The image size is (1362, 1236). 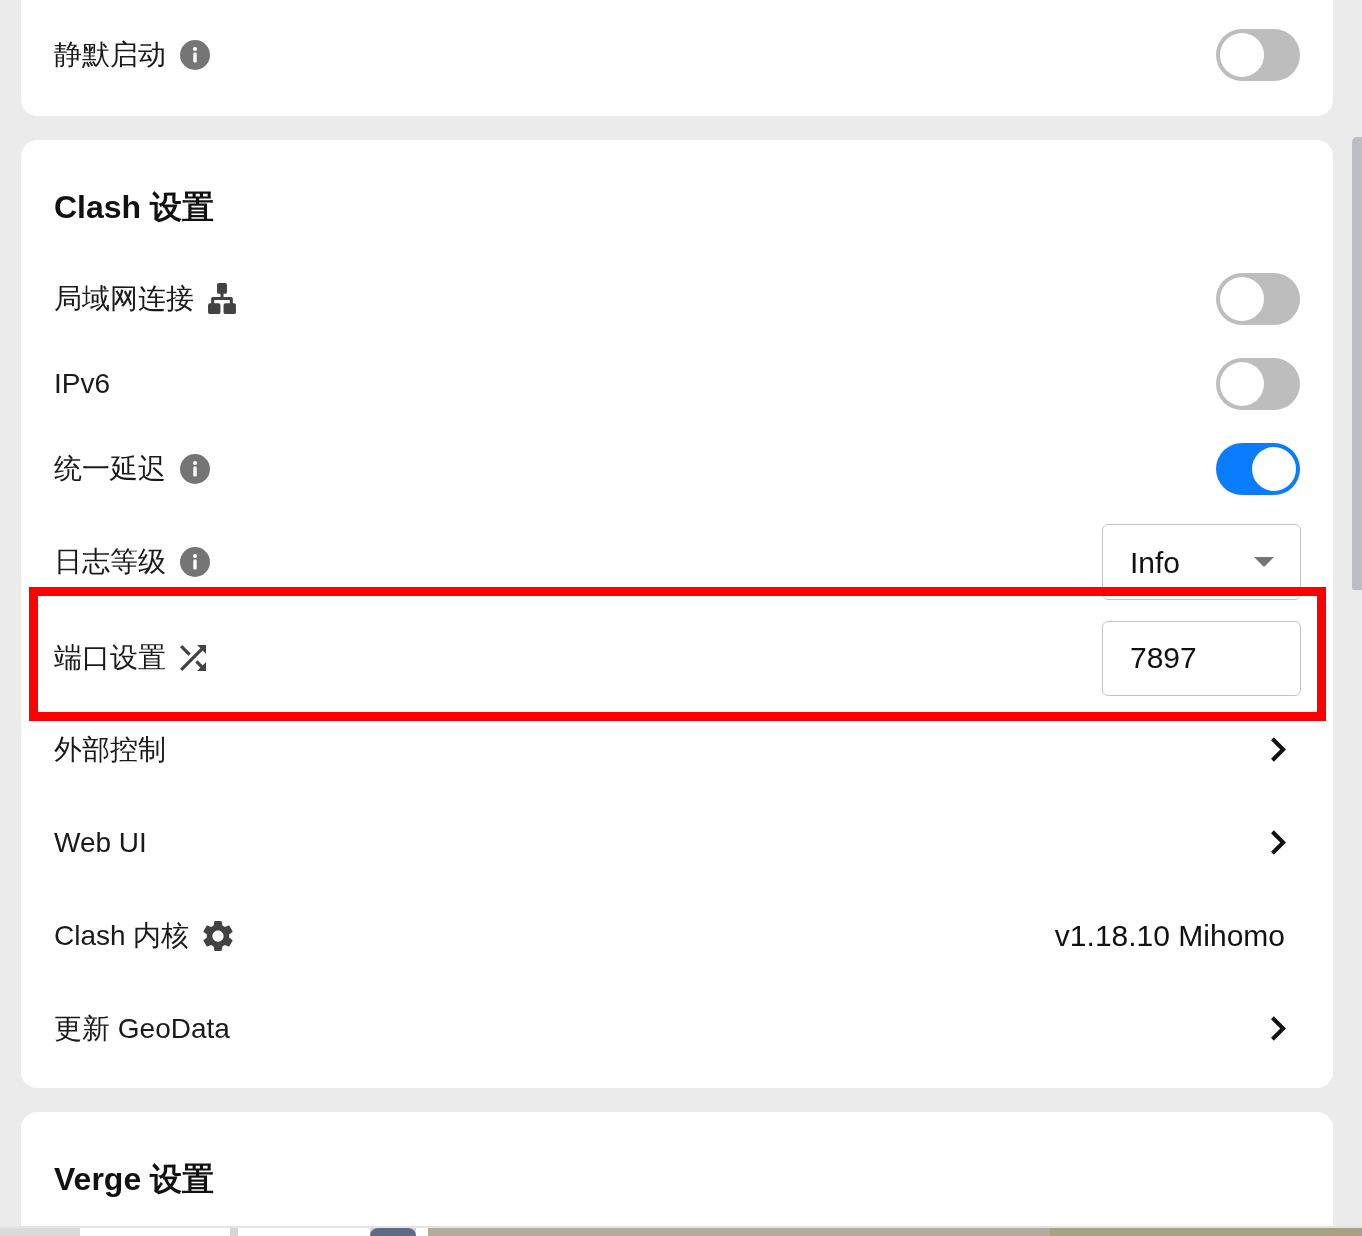 What do you see at coordinates (110, 658) in the screenshot?
I see `setting-label: 端口设置` at bounding box center [110, 658].